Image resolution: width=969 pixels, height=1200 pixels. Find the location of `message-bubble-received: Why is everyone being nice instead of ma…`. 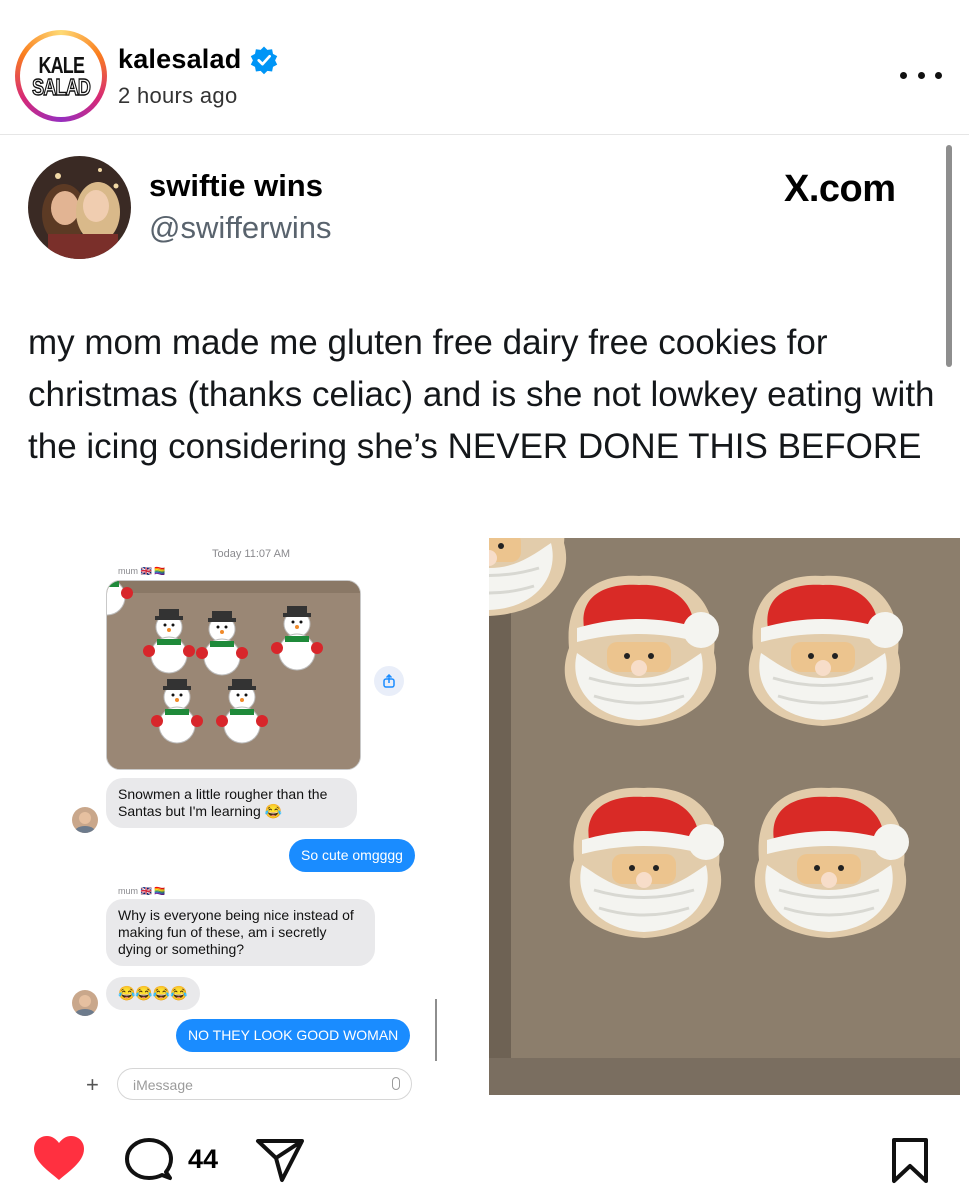

message-bubble-received: Why is everyone being nice instead of ma… is located at coordinates (240, 932).